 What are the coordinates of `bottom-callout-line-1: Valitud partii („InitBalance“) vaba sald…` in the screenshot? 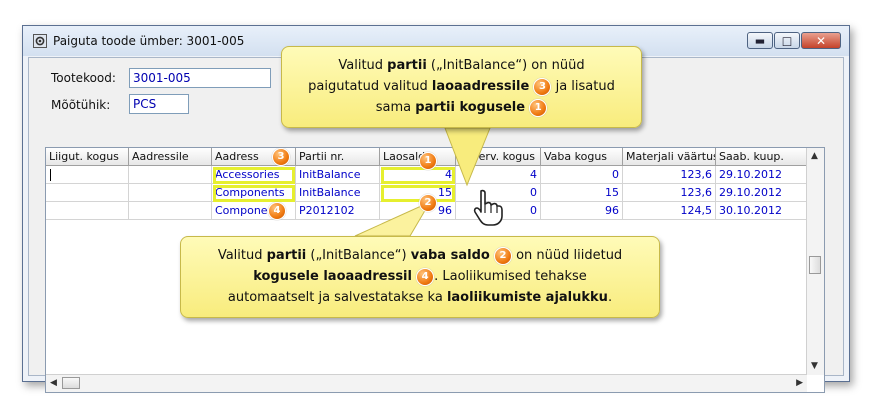 It's located at (420, 255).